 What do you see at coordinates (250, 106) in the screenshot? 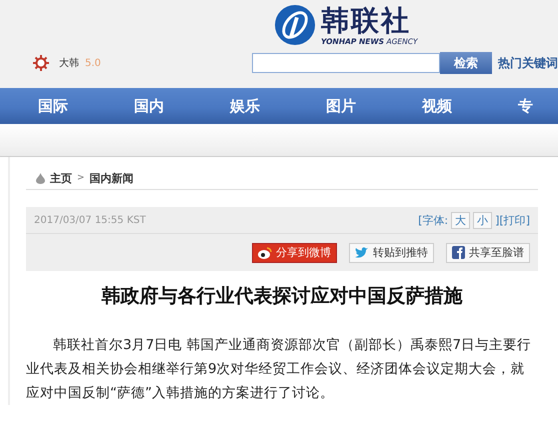
I see `nav-tab: 娱乐` at bounding box center [250, 106].